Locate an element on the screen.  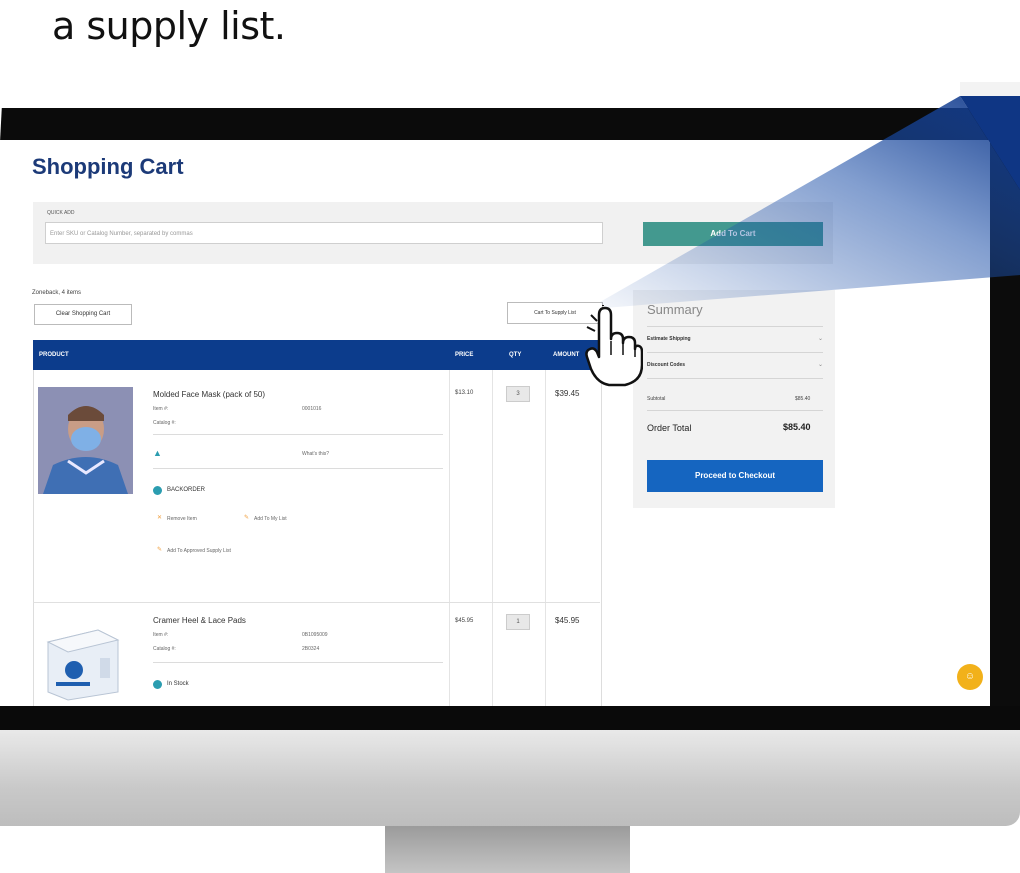
estimate-shipping-label: Estimate Shipping is located at coordinates (669, 339).